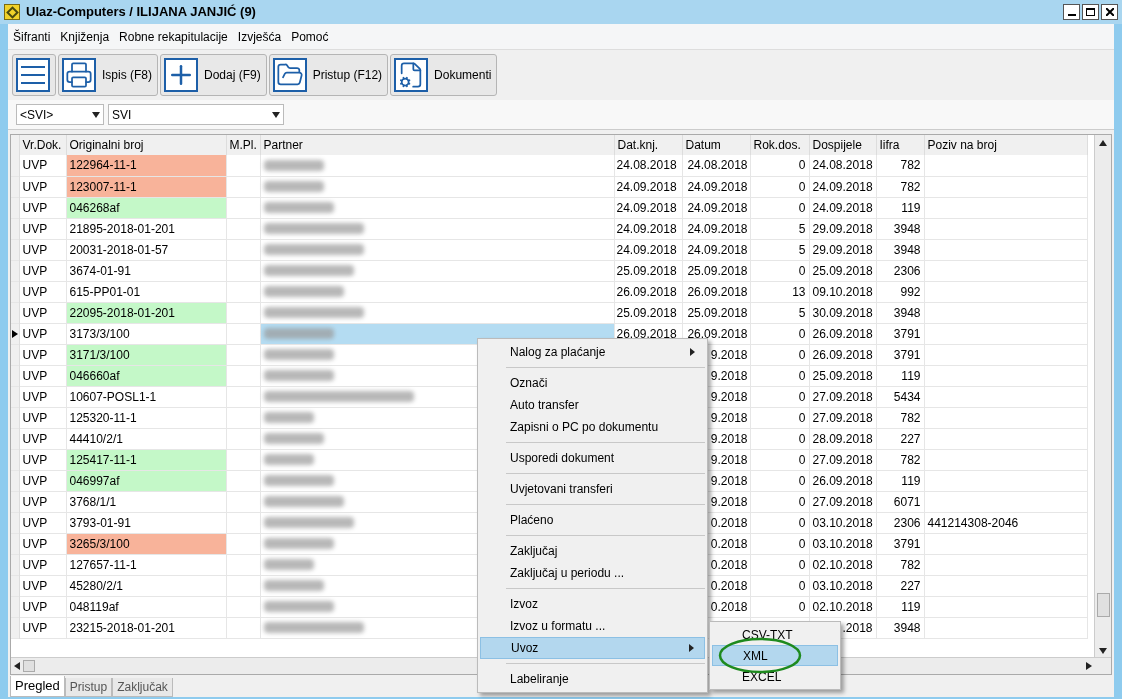  What do you see at coordinates (1090, 12) in the screenshot?
I see `maximize-button` at bounding box center [1090, 12].